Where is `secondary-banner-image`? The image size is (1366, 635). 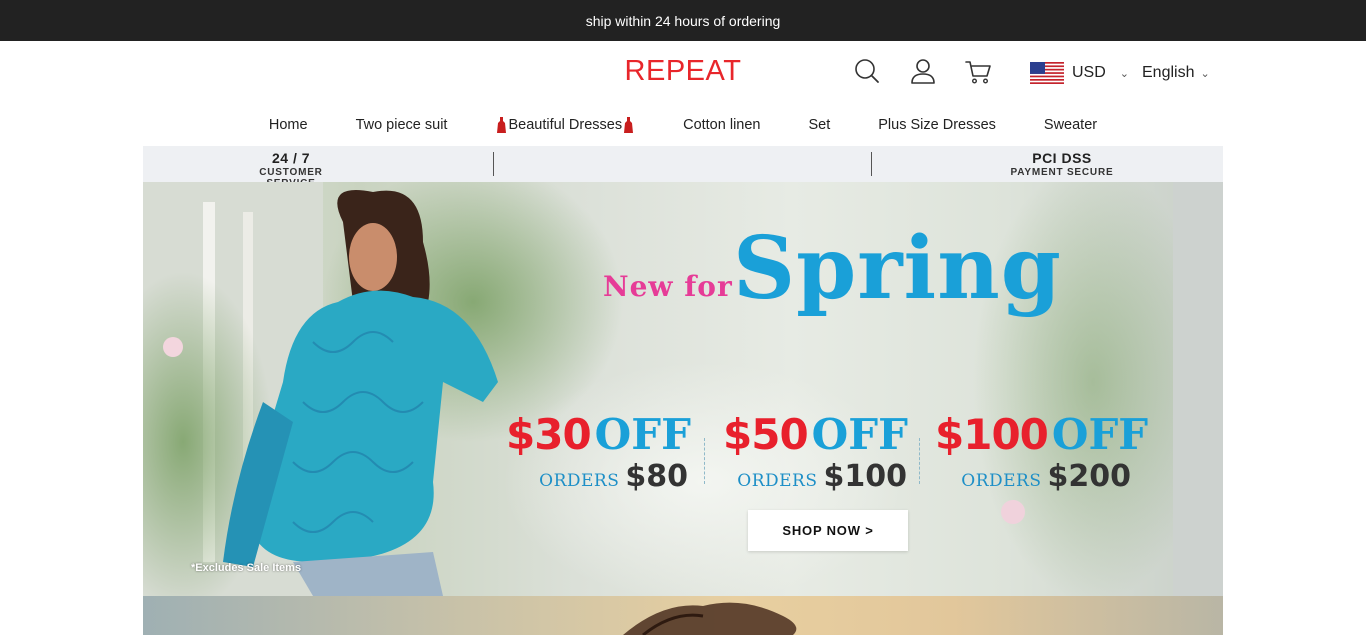
secondary-banner-image is located at coordinates (710, 618).